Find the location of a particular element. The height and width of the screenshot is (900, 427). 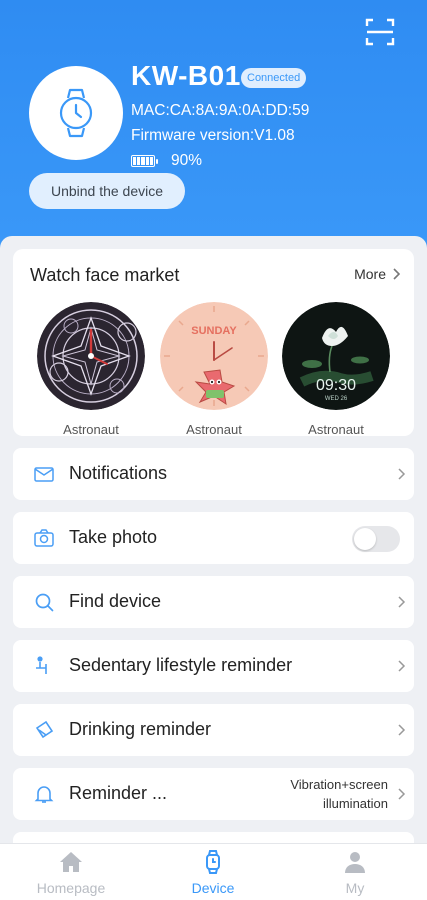

sedentary-reminder-label: Sedentary lifestyle reminder is located at coordinates (181, 665).